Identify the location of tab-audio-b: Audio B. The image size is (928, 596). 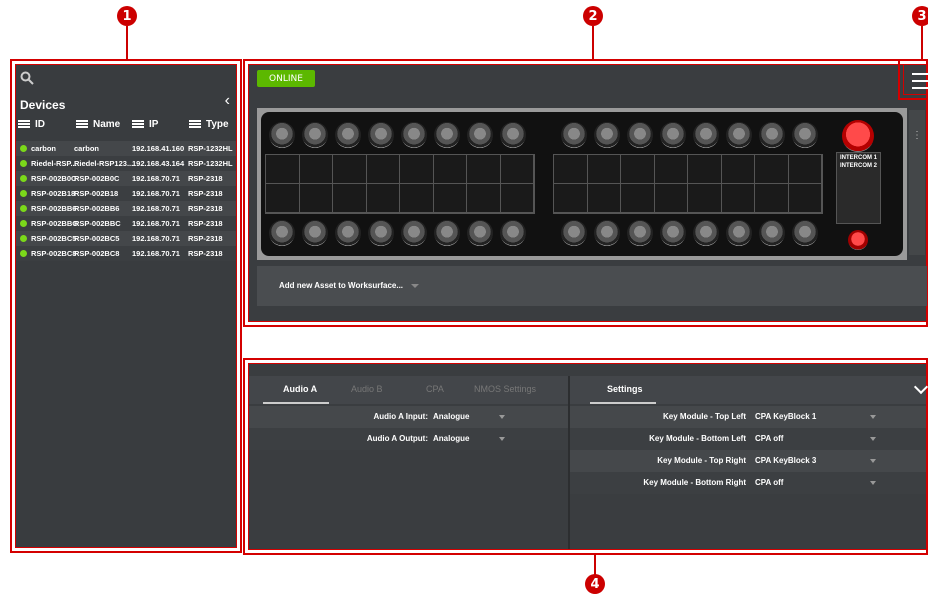
(367, 389).